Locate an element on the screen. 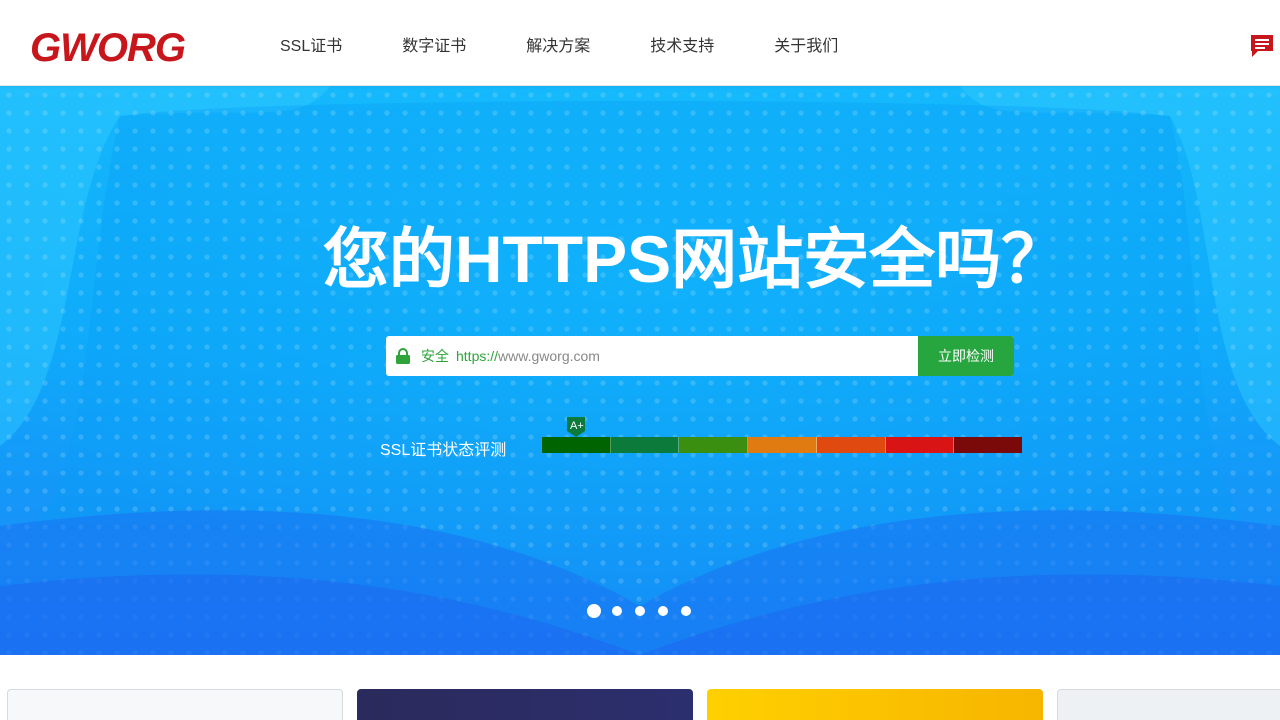 This screenshot has width=1280, height=720. nav-item-digital-certificates: 数字证书 is located at coordinates (434, 43).